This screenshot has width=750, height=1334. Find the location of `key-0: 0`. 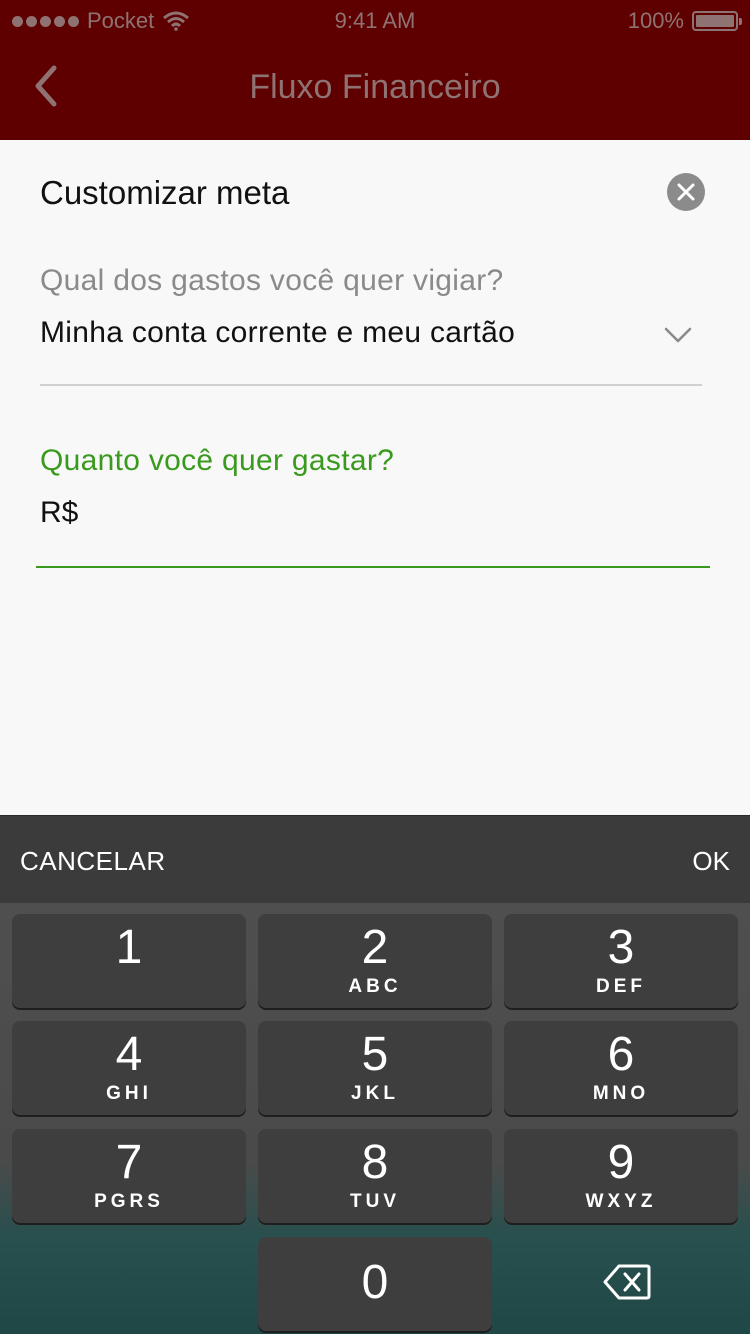

key-0: 0 is located at coordinates (375, 1284).